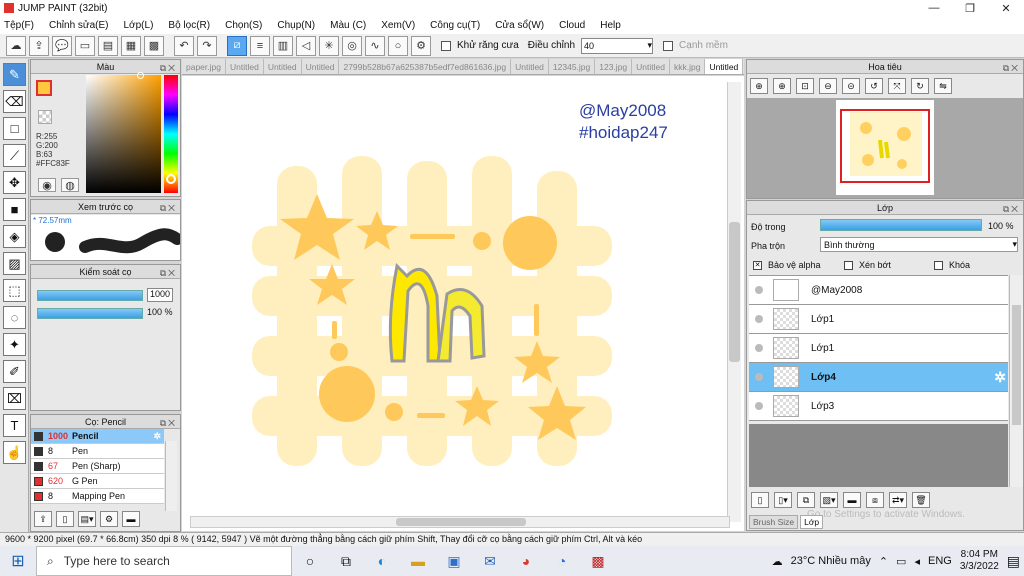 The width and height of the screenshot is (1024, 576). Describe the element at coordinates (14, 236) in the screenshot. I see `bucket-tool-icon: ◈` at that location.